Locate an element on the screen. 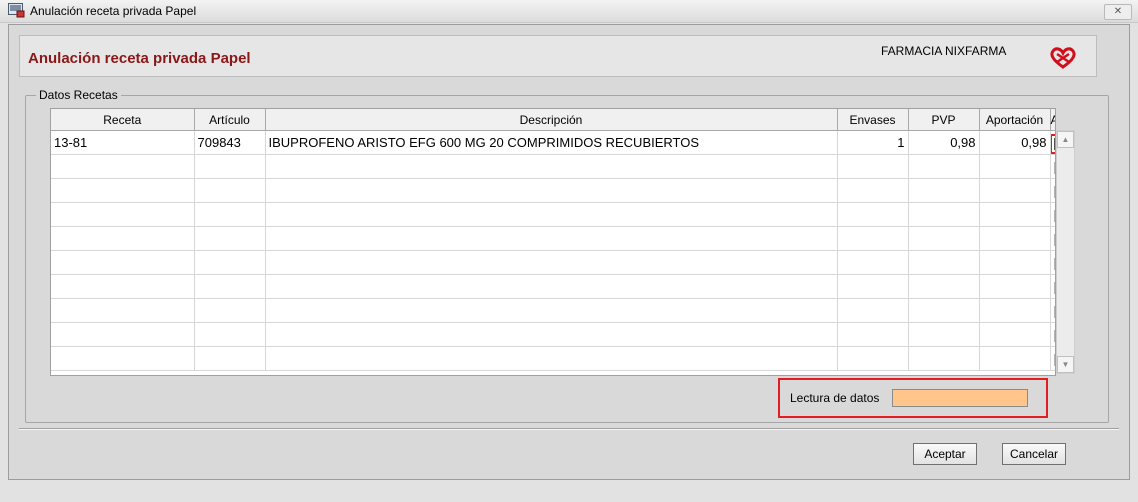 The width and height of the screenshot is (1138, 502). cancel-button: Cancelar is located at coordinates (1034, 454).